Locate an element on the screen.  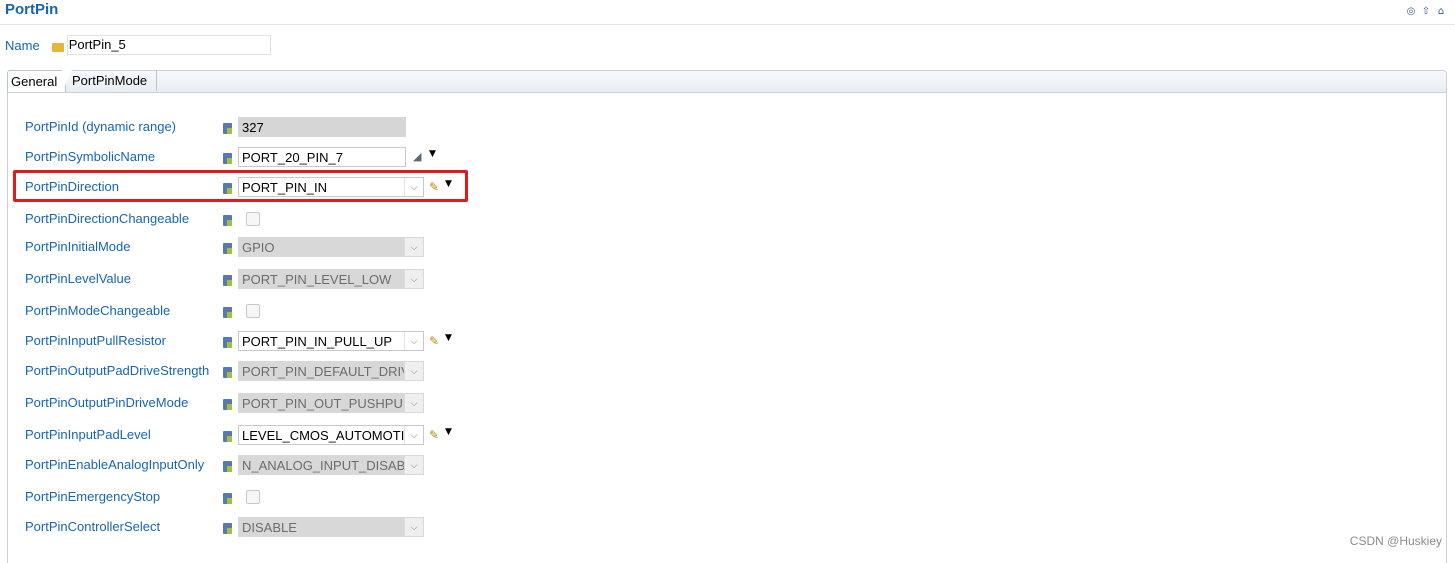
name-input: PortPin_5 is located at coordinates (168, 45).